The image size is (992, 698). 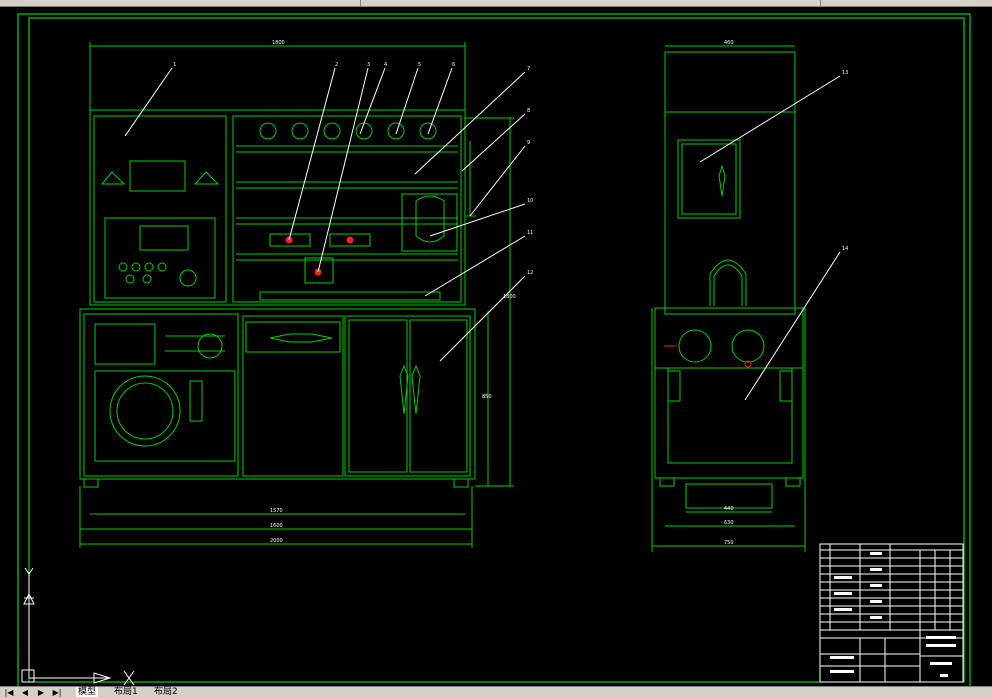 I want to click on callout-6: 6, so click(x=453, y=65).